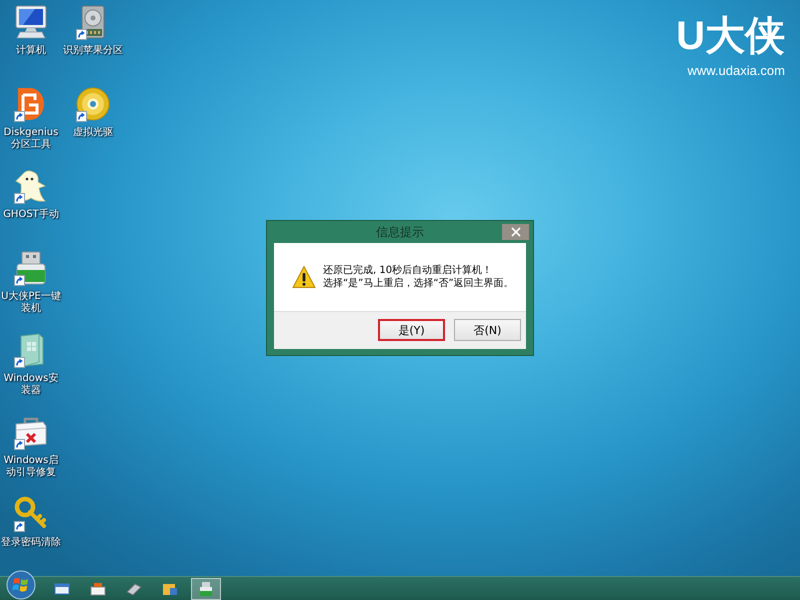  Describe the element at coordinates (304, 277) in the screenshot. I see `warning-icon` at that location.